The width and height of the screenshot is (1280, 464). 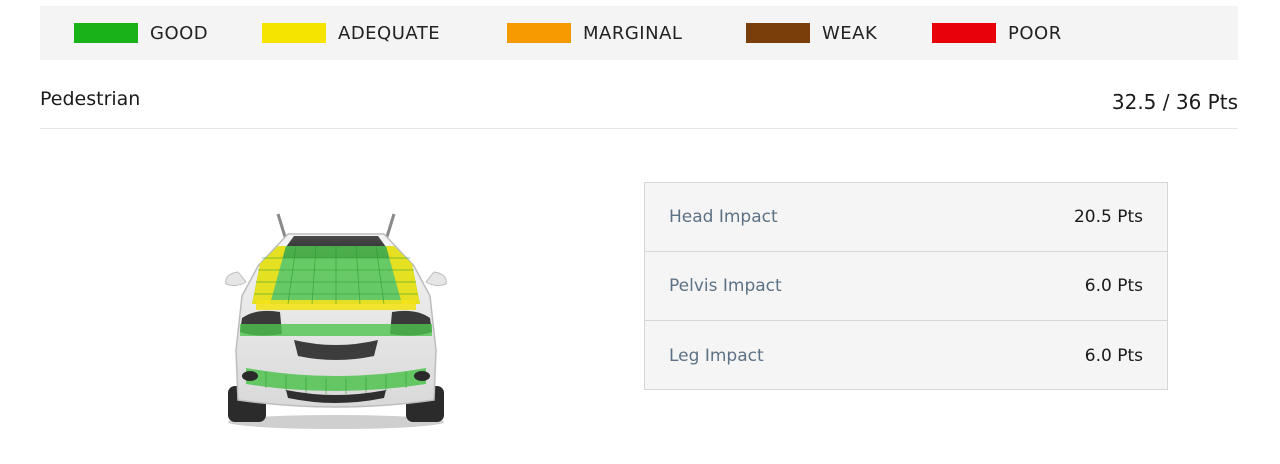 What do you see at coordinates (294, 33) in the screenshot?
I see `legend-swatch-adequate` at bounding box center [294, 33].